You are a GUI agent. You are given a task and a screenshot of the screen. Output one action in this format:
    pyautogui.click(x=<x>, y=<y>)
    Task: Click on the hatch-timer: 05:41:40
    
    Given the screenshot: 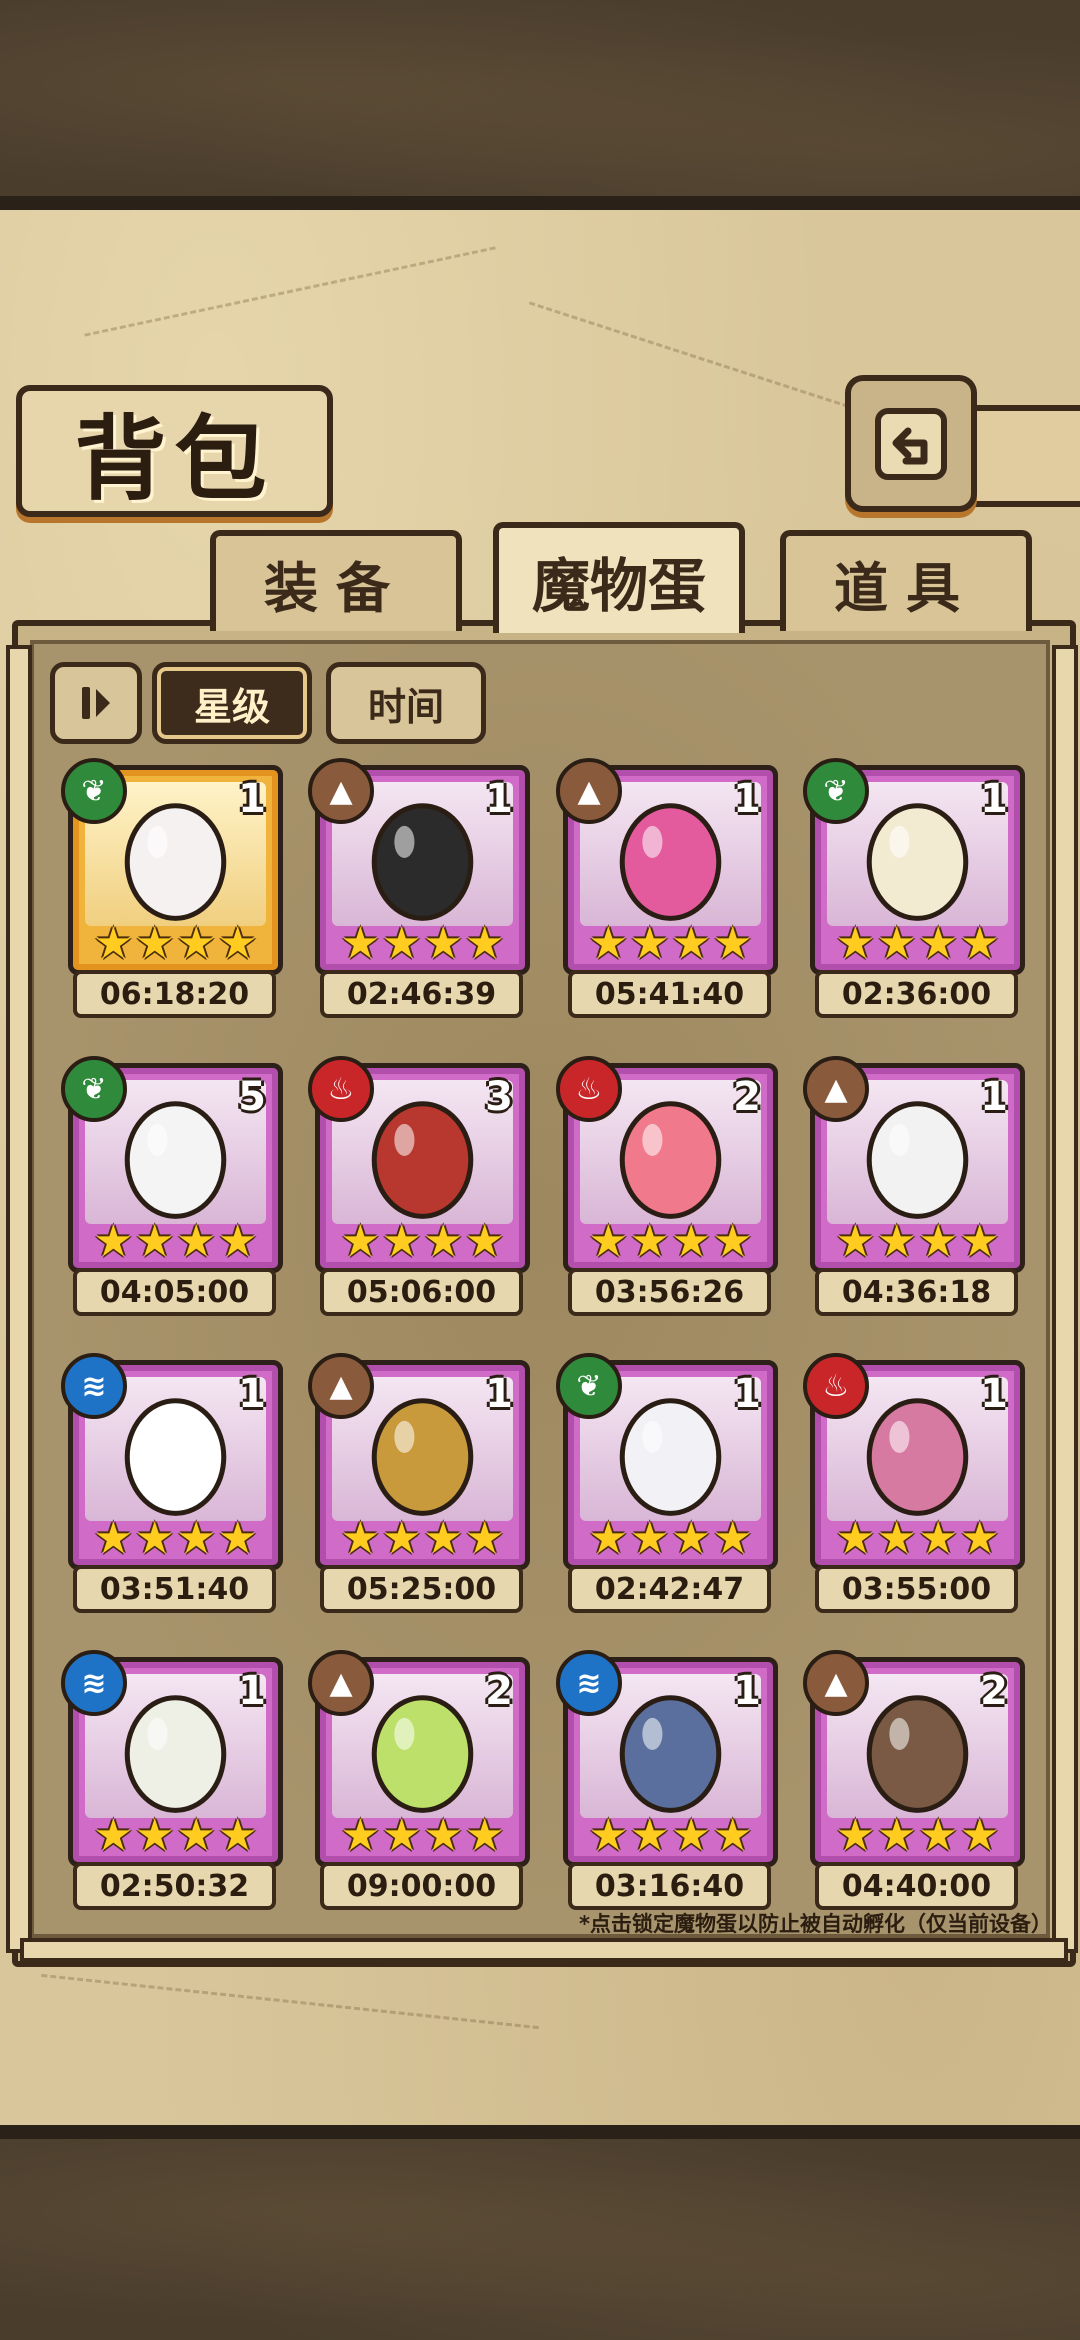 What is the action you would take?
    pyautogui.click(x=669, y=994)
    